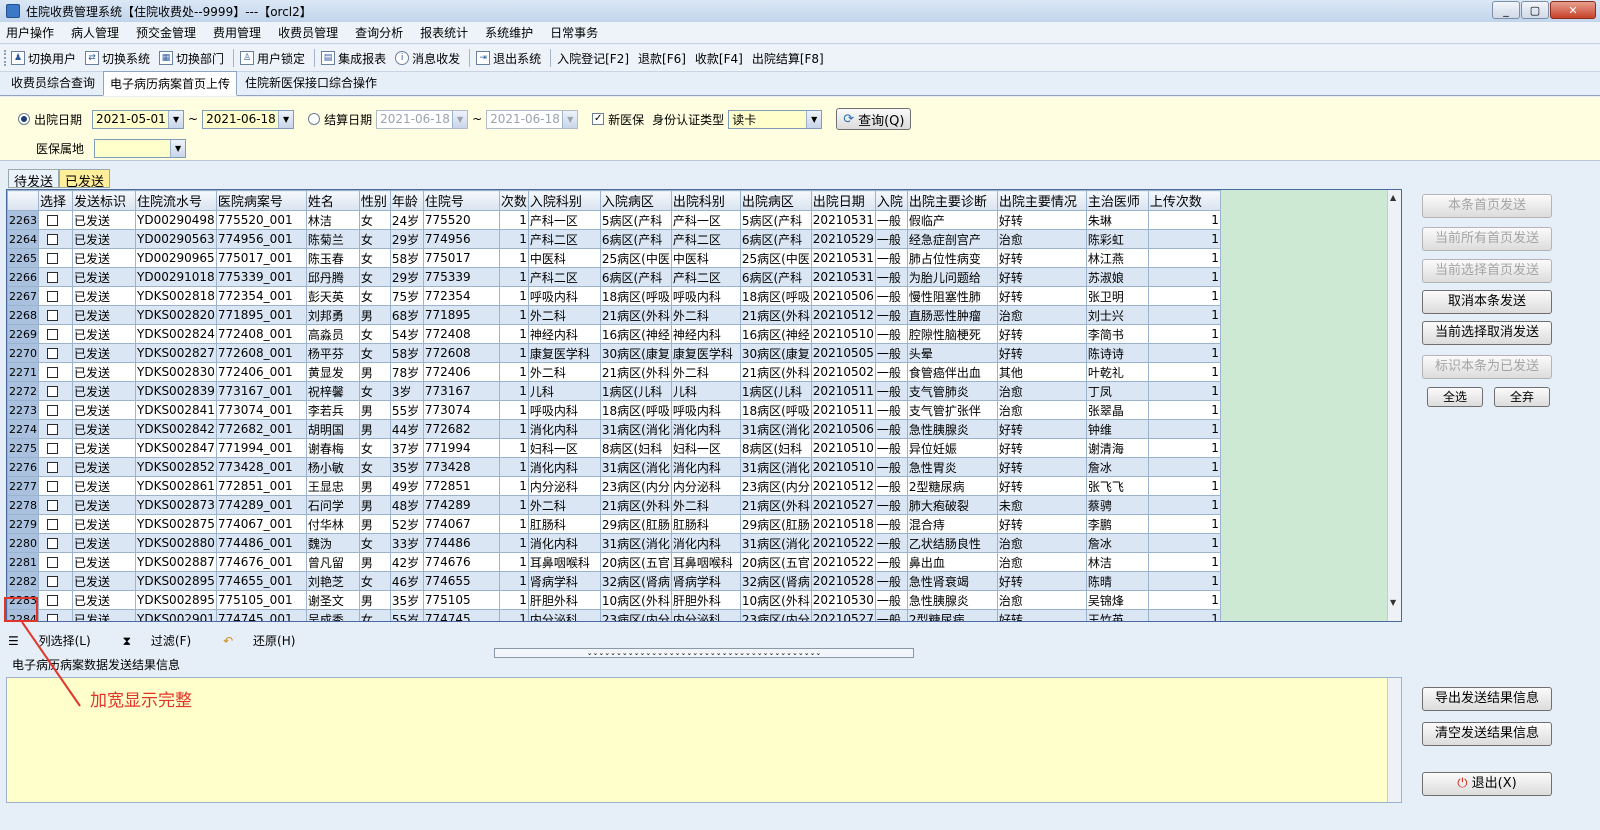 The width and height of the screenshot is (1600, 830). What do you see at coordinates (775, 200) in the screenshot?
I see `column-header: 出院病区` at bounding box center [775, 200].